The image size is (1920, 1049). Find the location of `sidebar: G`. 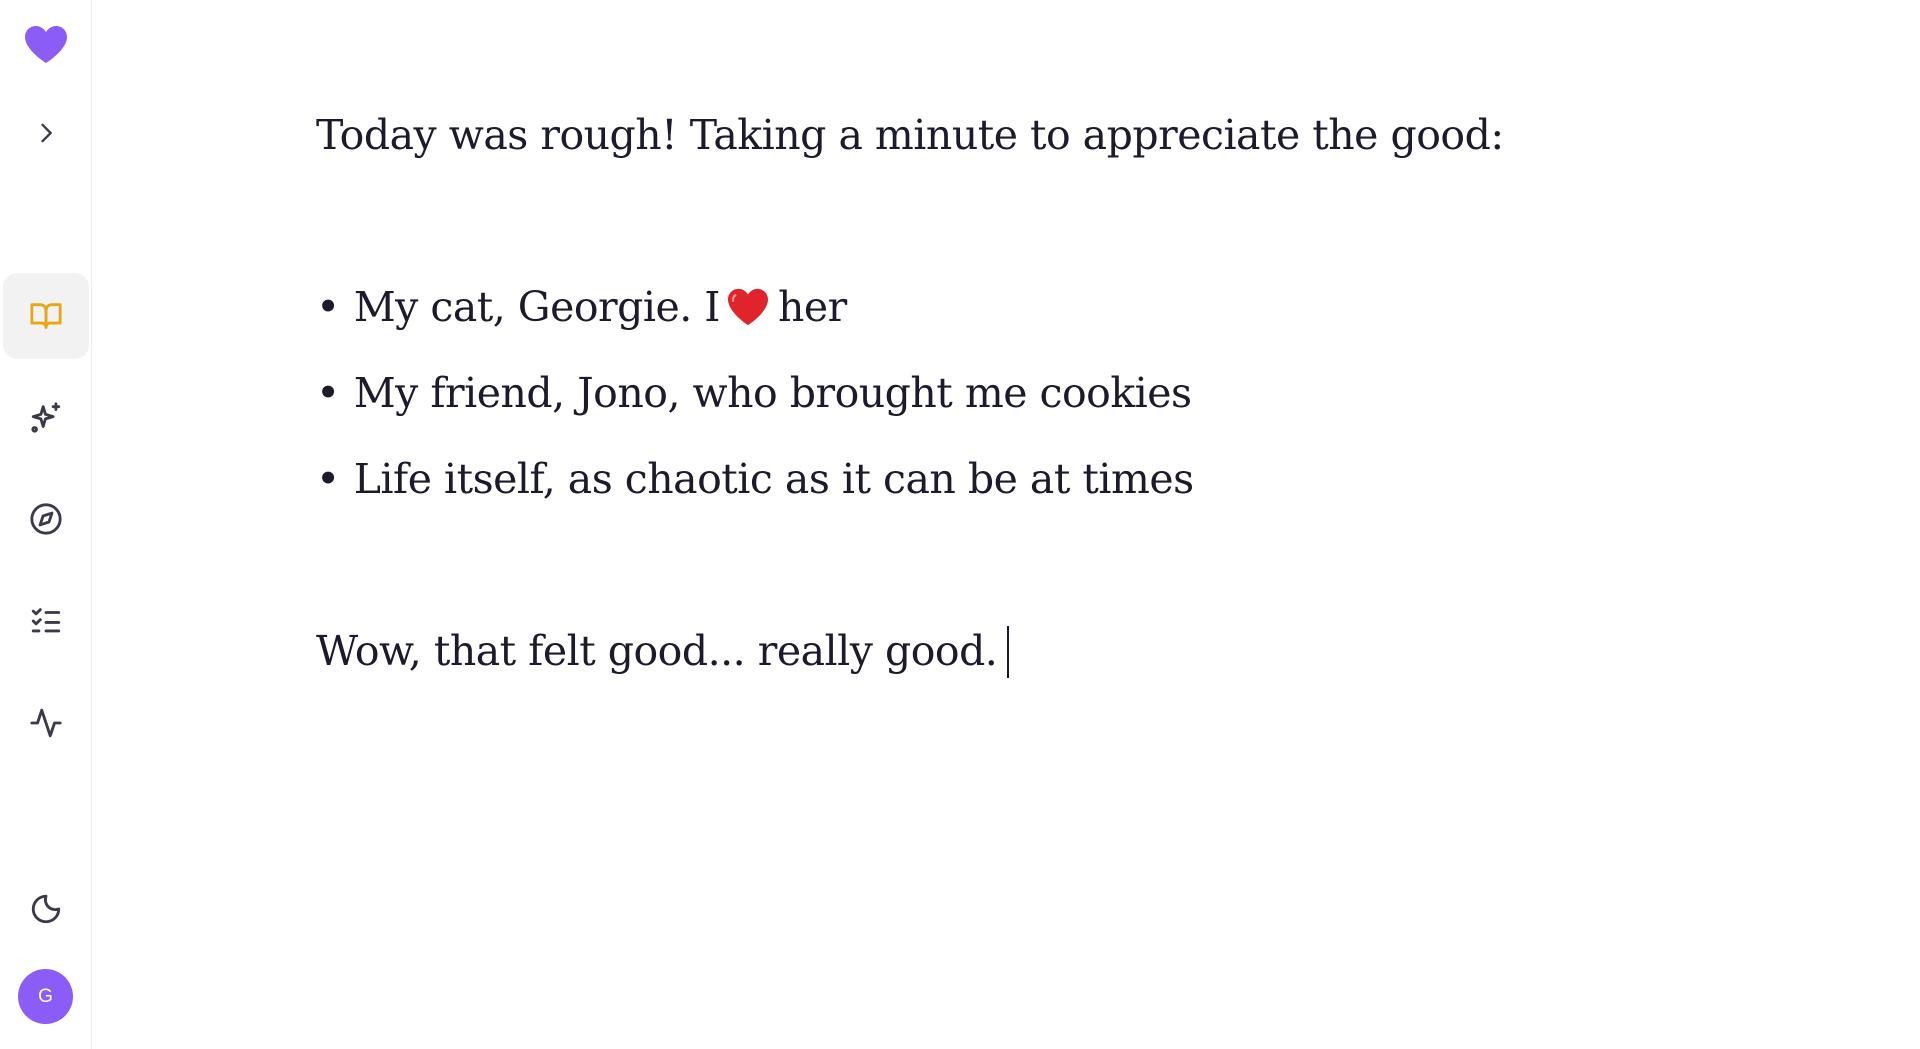

sidebar: G is located at coordinates (46, 524).